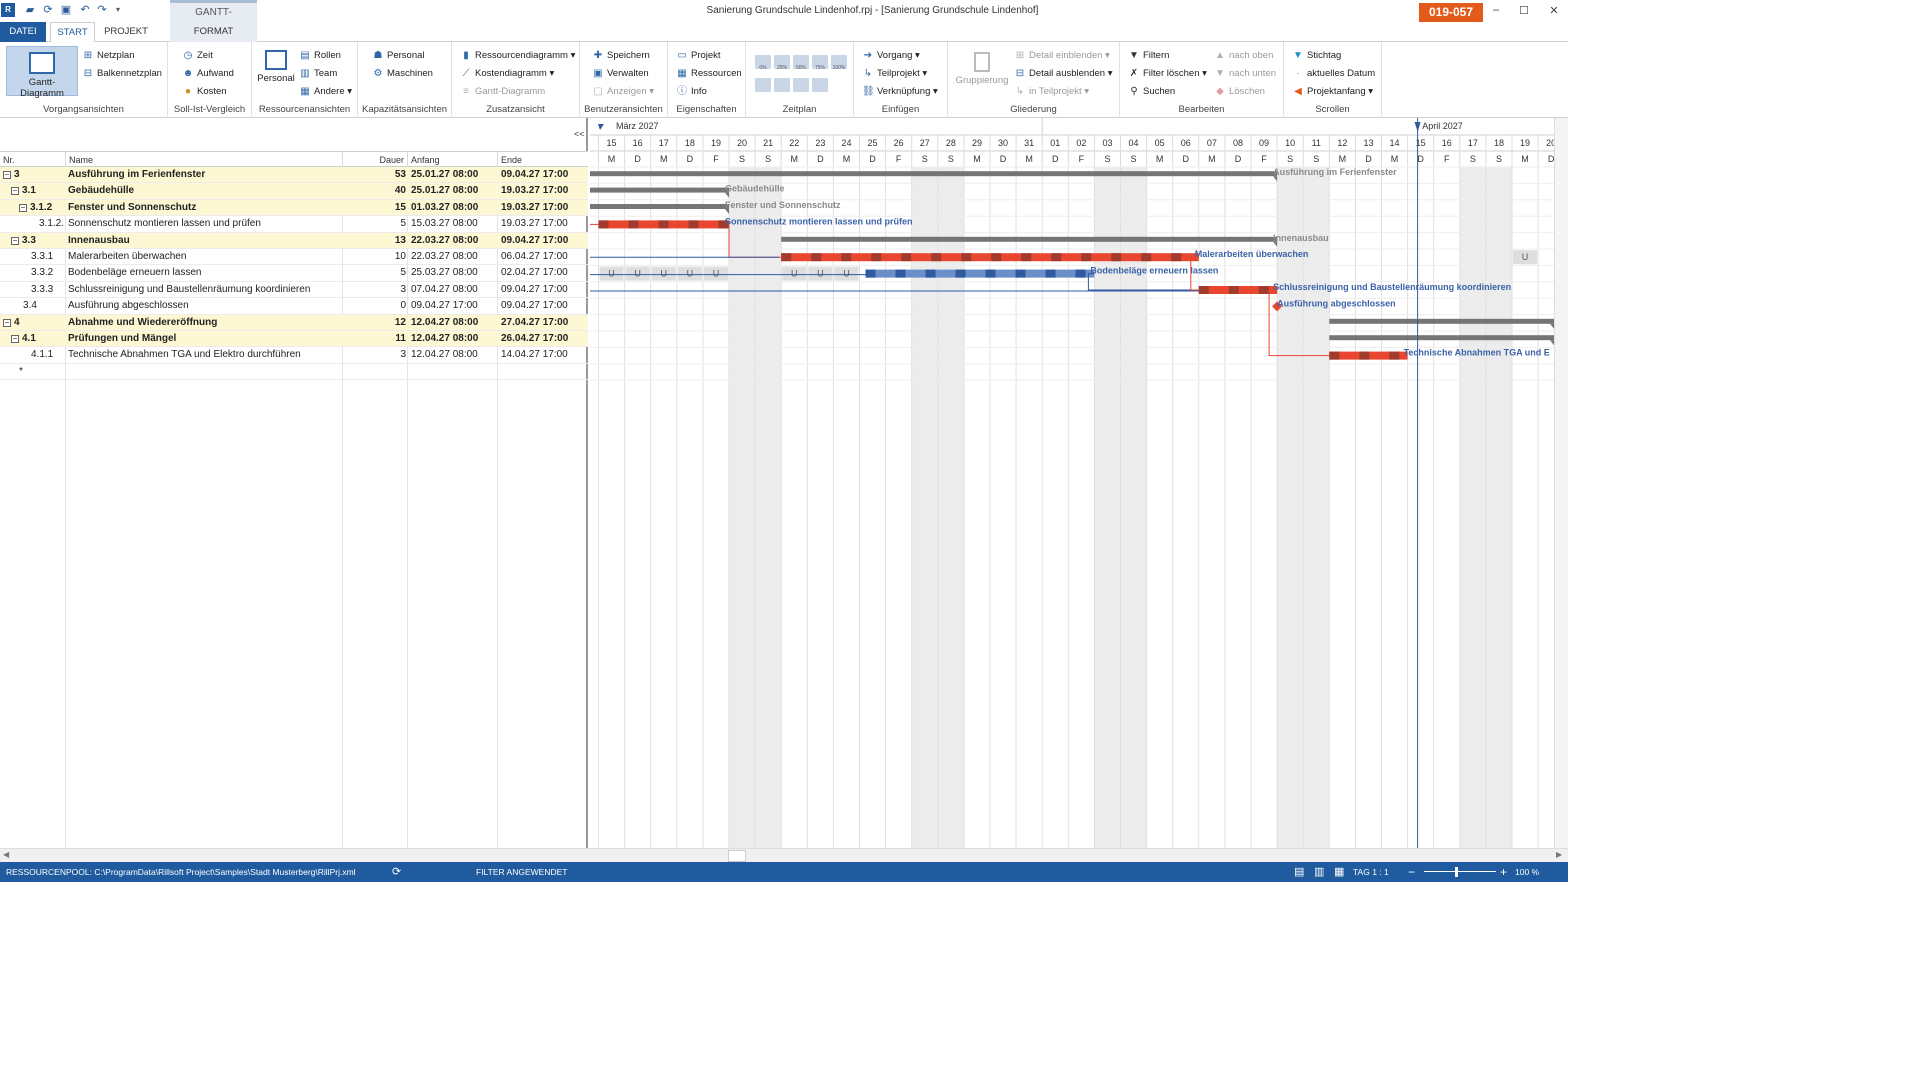  Describe the element at coordinates (698, 56) in the screenshot. I see `projekt-properties-button: ▭ Projekt` at that location.